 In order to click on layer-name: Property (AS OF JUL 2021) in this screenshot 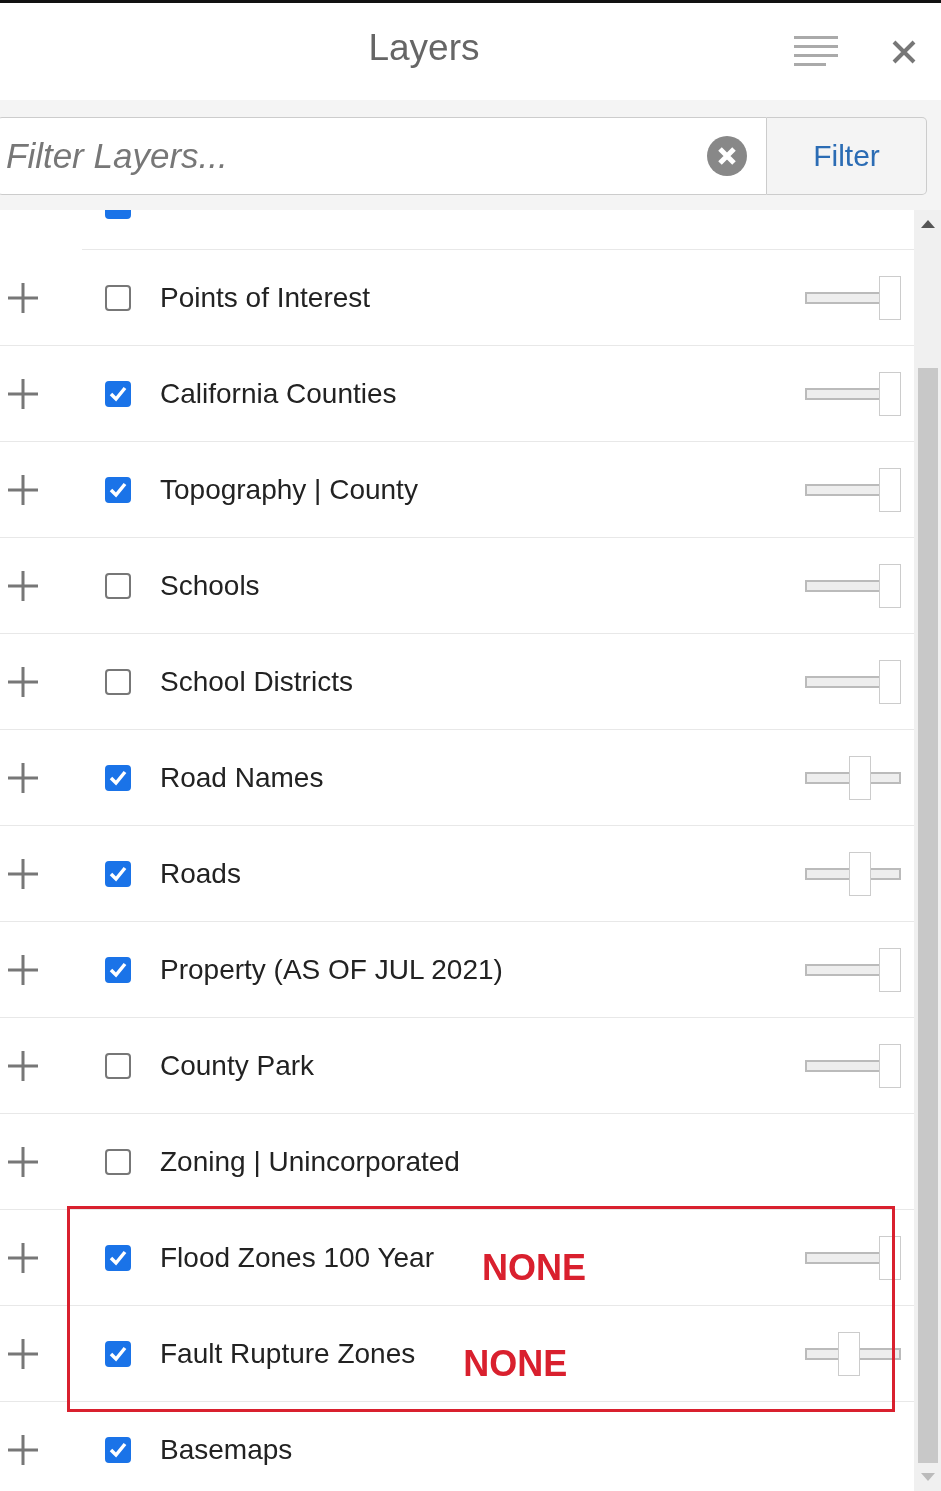, I will do `click(331, 969)`.